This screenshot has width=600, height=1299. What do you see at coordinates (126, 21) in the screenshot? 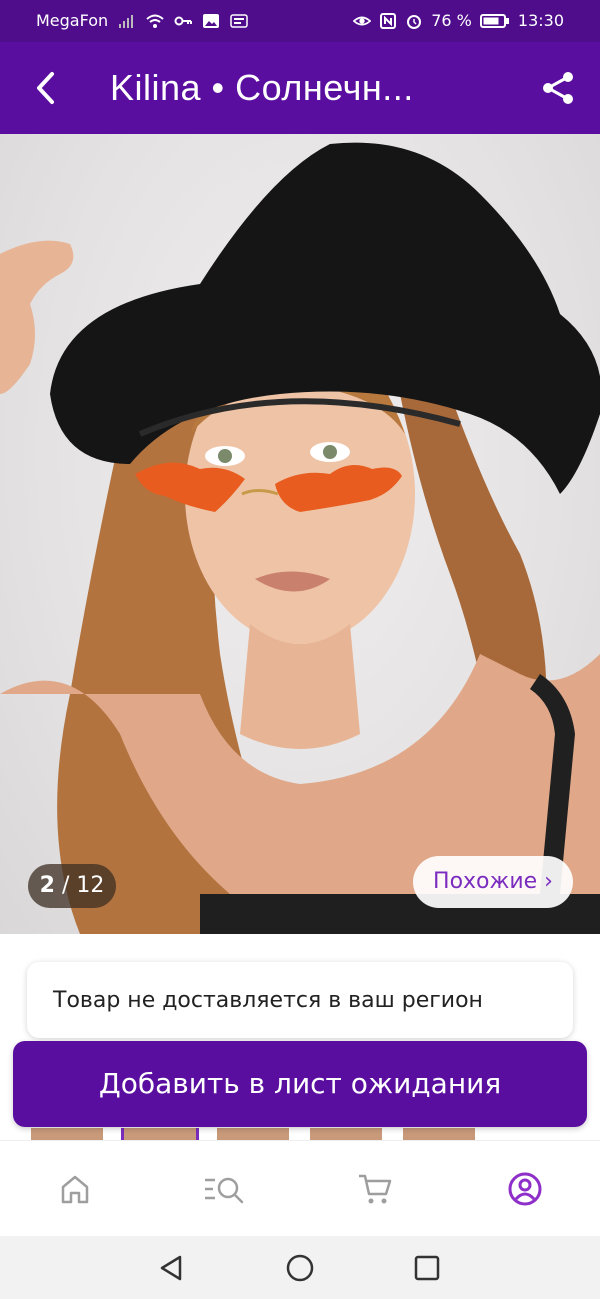
I see `signal-icon` at bounding box center [126, 21].